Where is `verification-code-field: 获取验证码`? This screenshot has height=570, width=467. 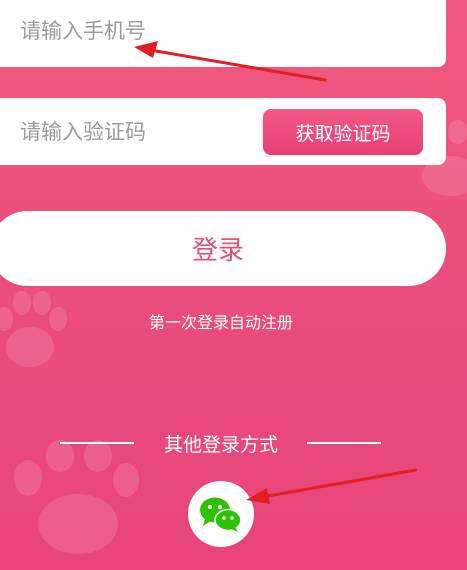 verification-code-field: 获取验证码 is located at coordinates (223, 131).